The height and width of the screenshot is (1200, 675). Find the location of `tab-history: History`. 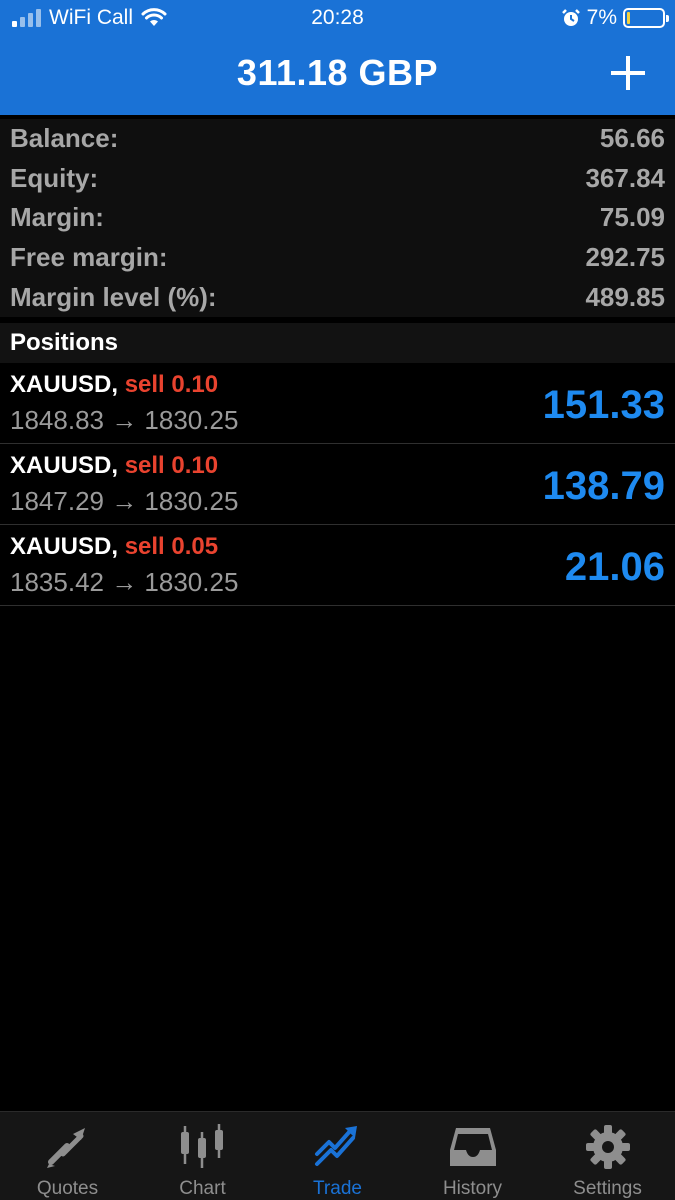

tab-history: History is located at coordinates (472, 1156).